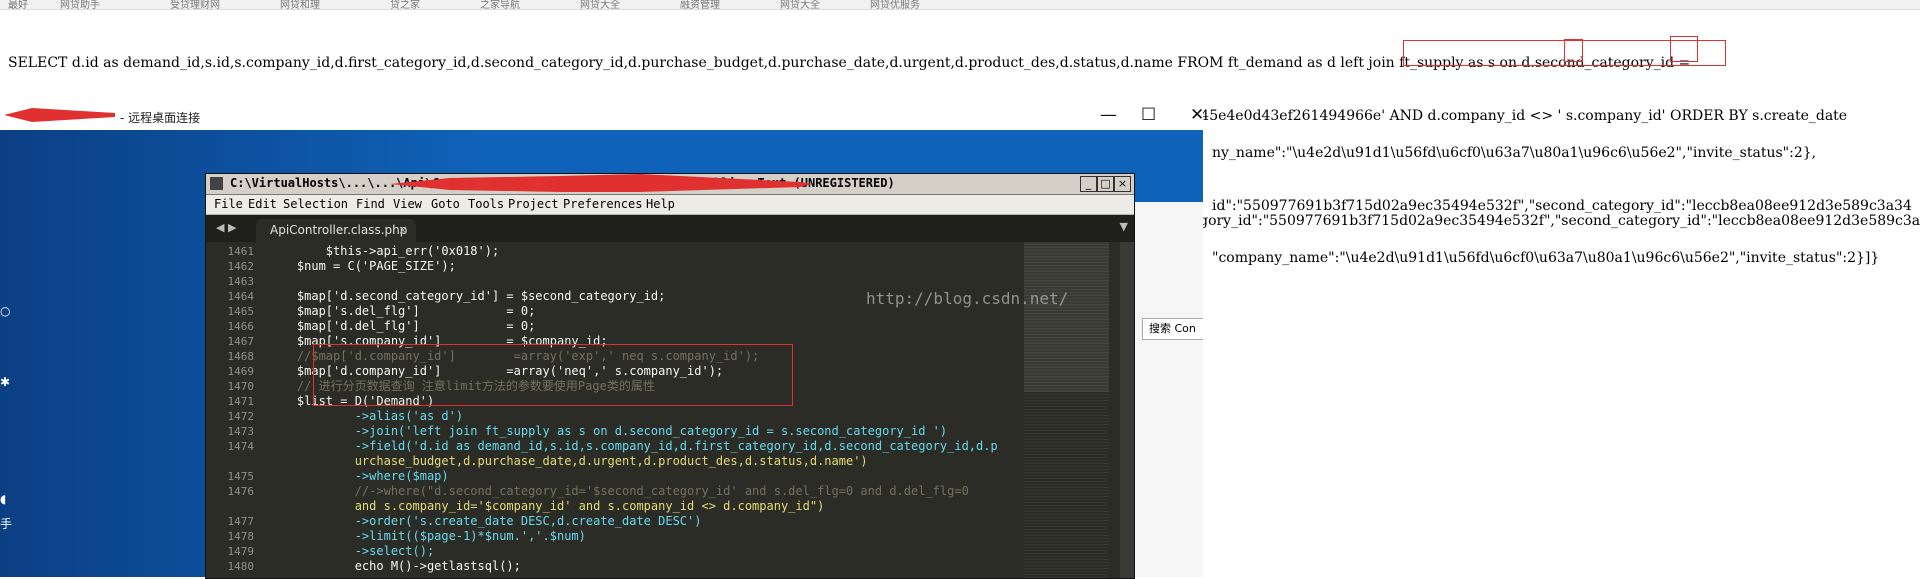 This screenshot has width=1920, height=579. I want to click on line-number: 1470, so click(241, 386).